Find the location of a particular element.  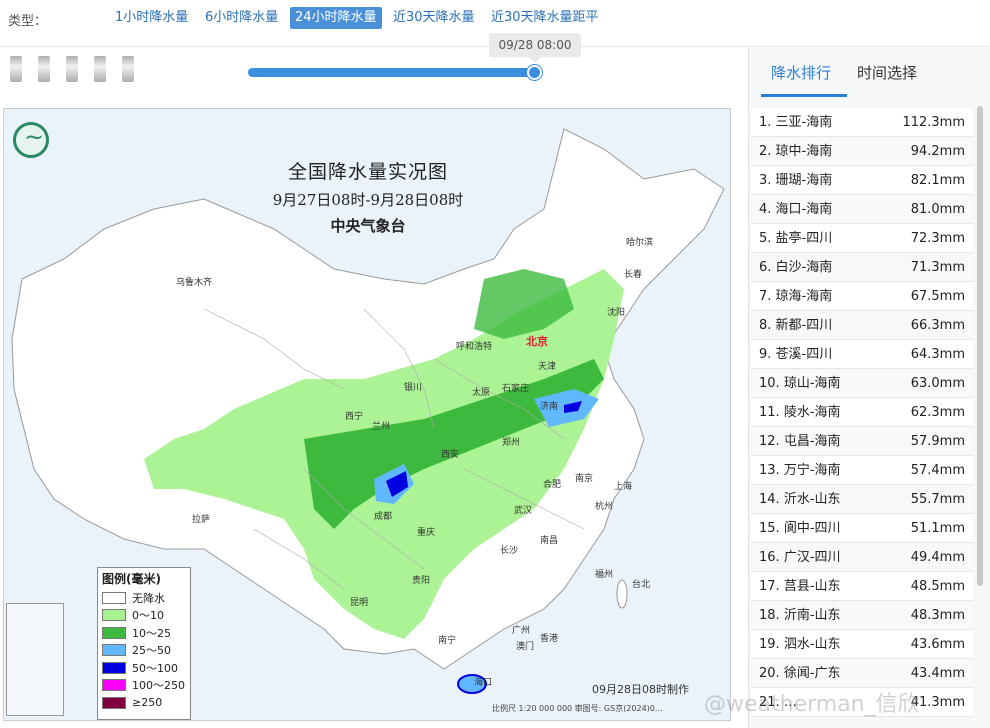

city-label: 台北 is located at coordinates (641, 585).